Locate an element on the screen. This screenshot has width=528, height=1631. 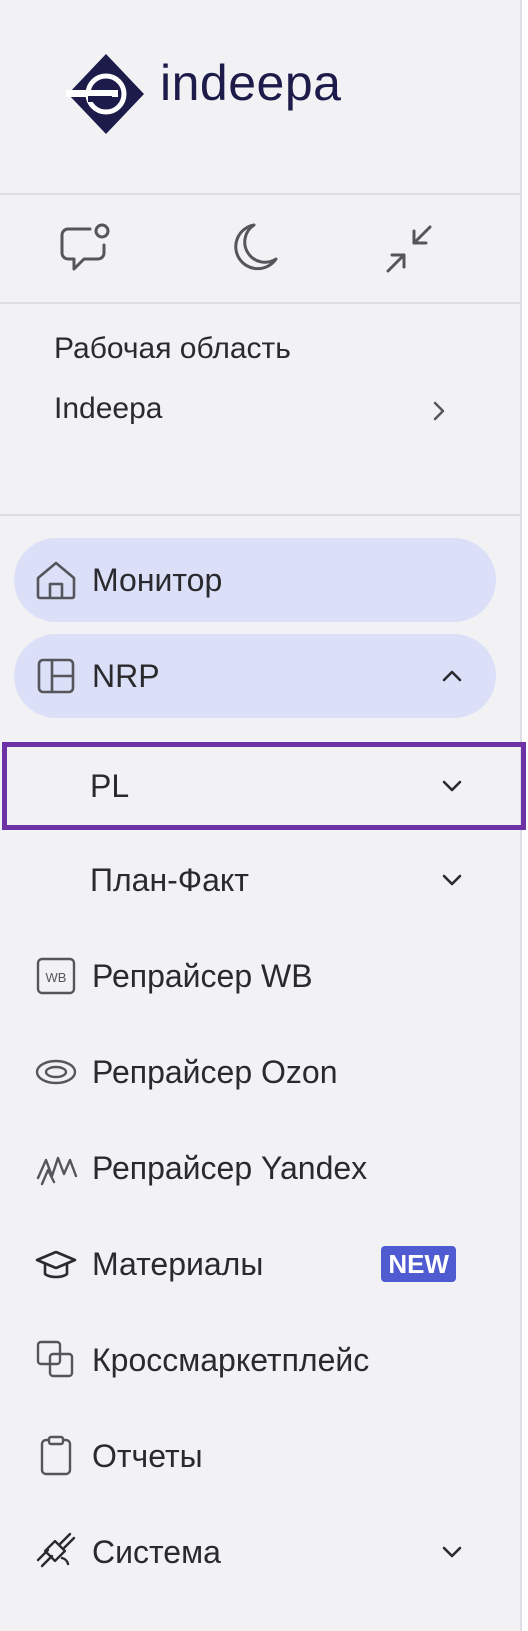
workspace-selector: Indeepa is located at coordinates (254, 413).